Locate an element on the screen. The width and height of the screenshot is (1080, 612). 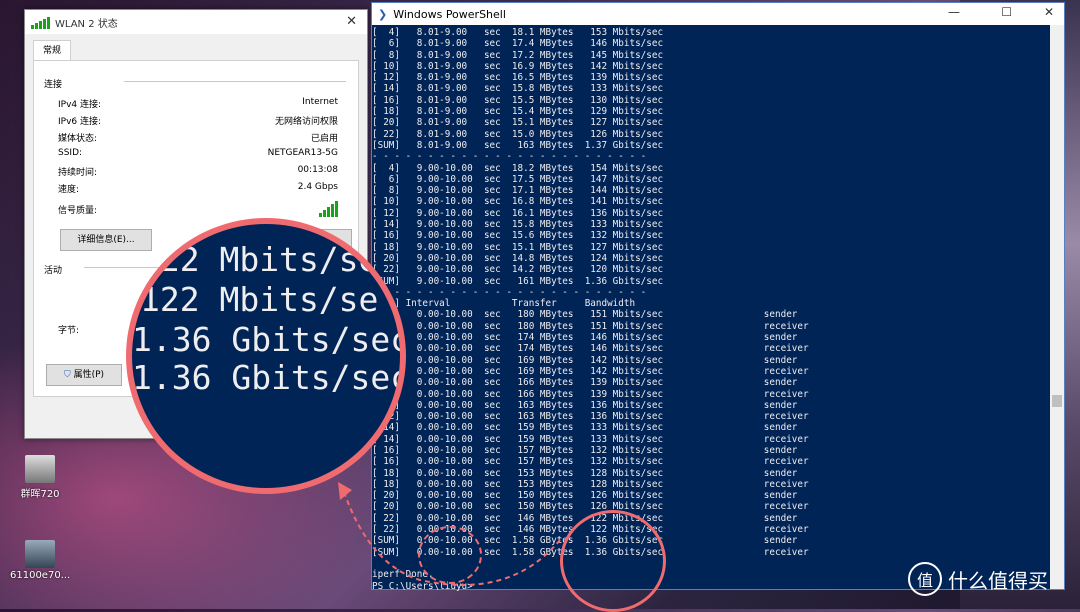
desktop-icon-label: 群晖720 is located at coordinates (40, 494).